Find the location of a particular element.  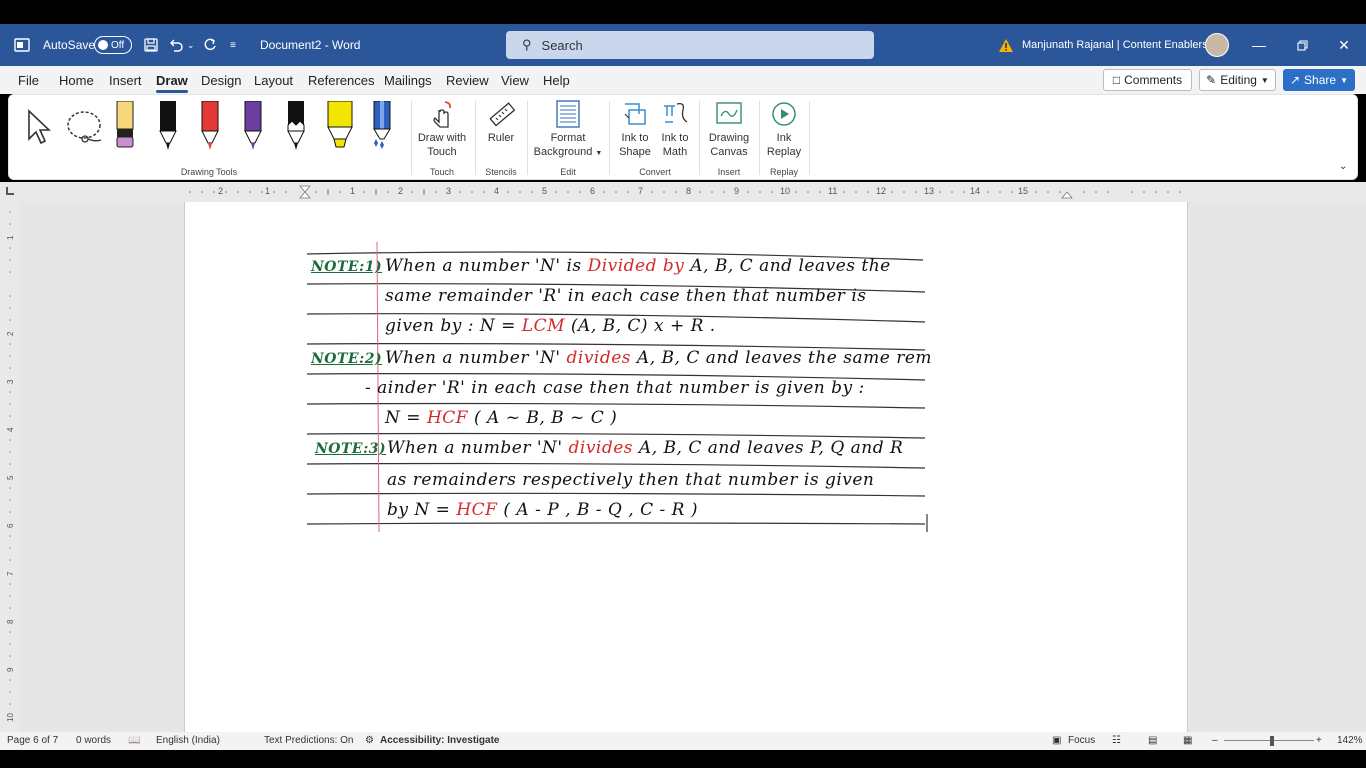

group-edit: Edit is located at coordinates (568, 172).